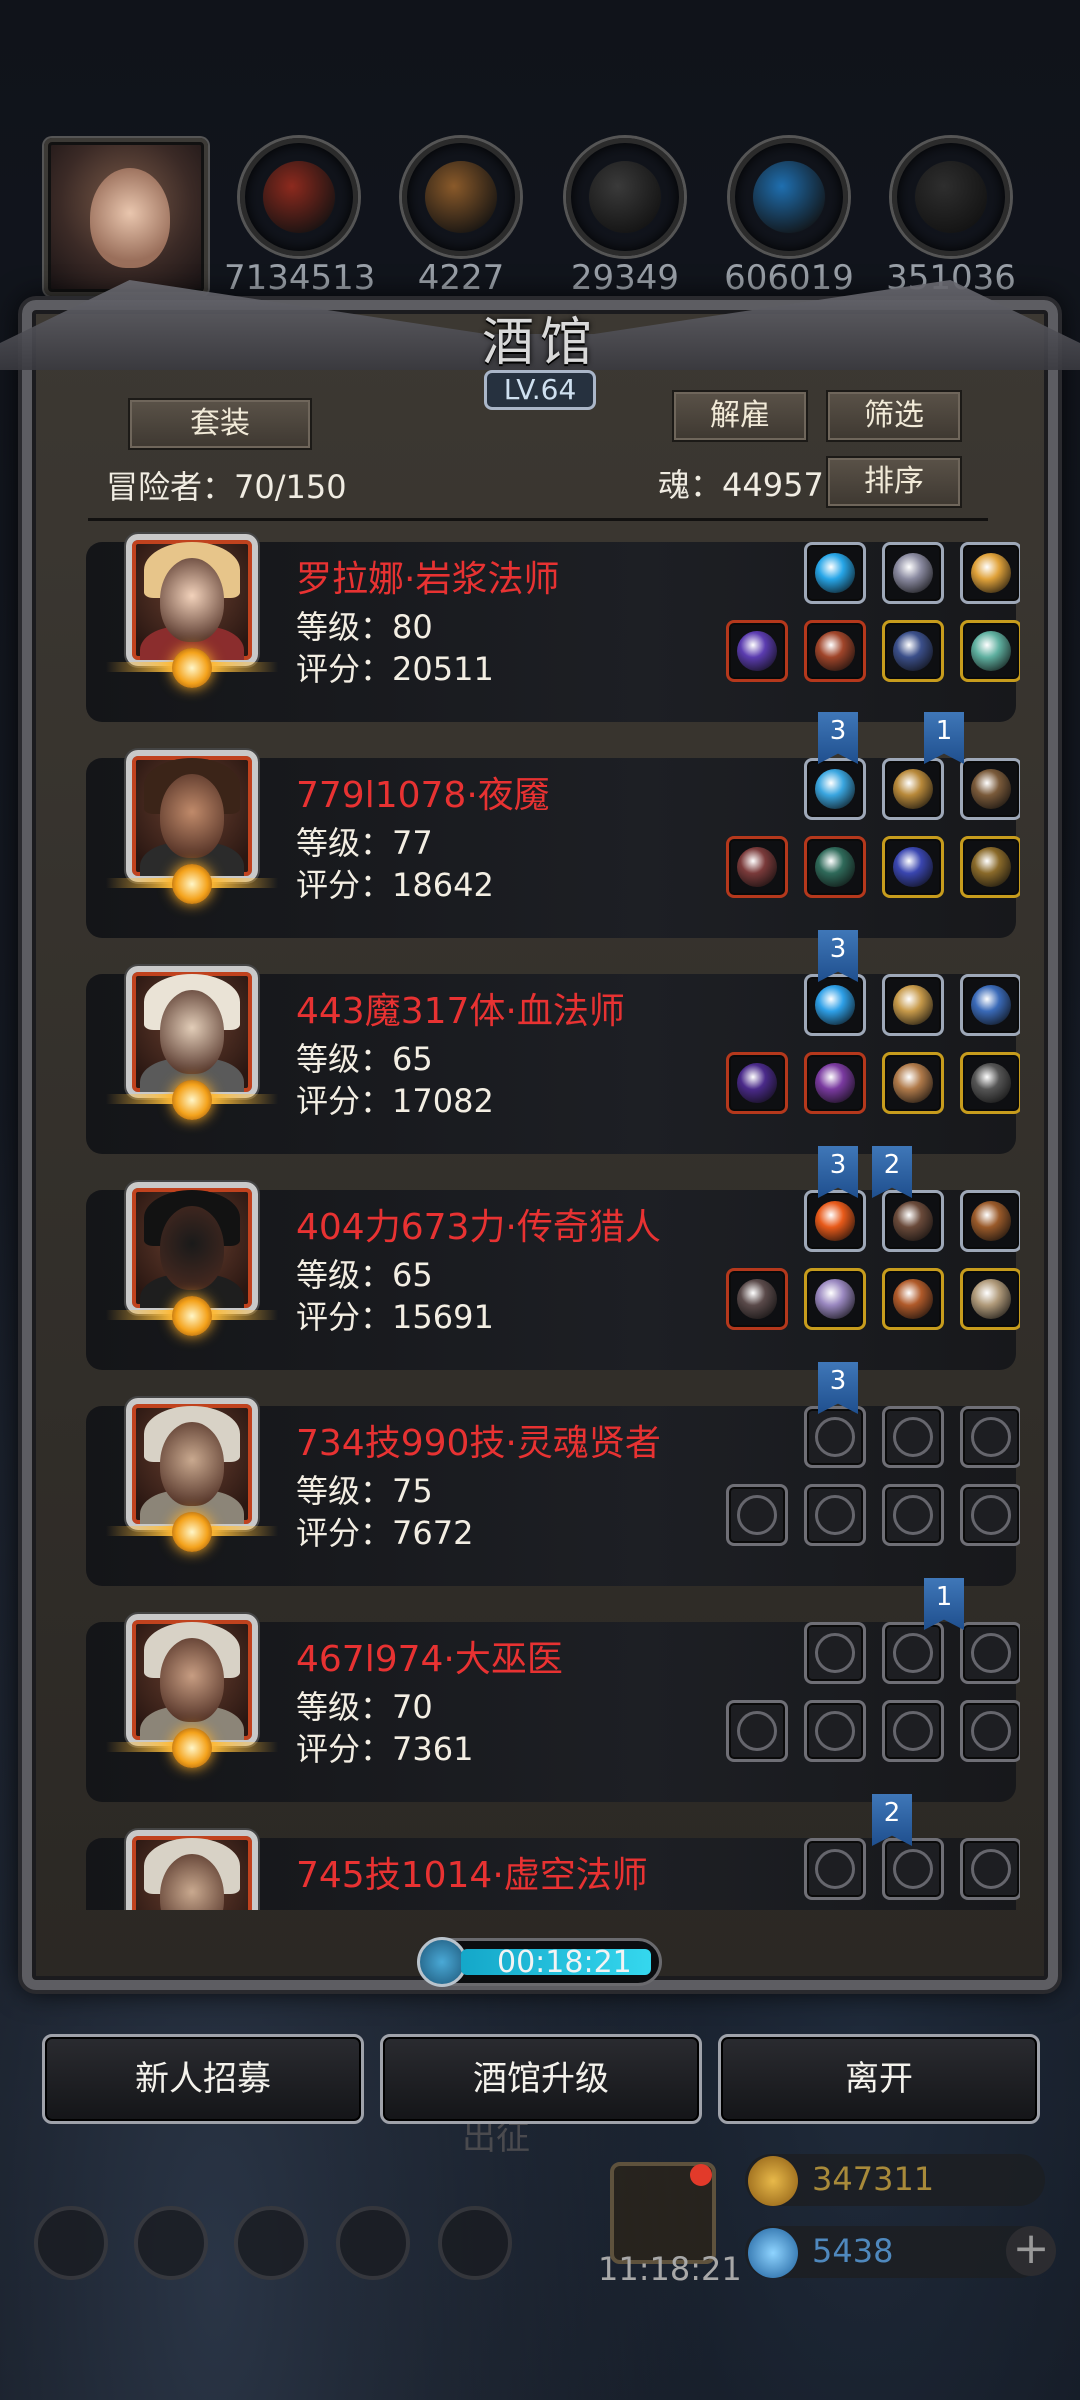 The image size is (1080, 2400). Describe the element at coordinates (385, 1749) in the screenshot. I see `hero-score: 评分：7361` at that location.